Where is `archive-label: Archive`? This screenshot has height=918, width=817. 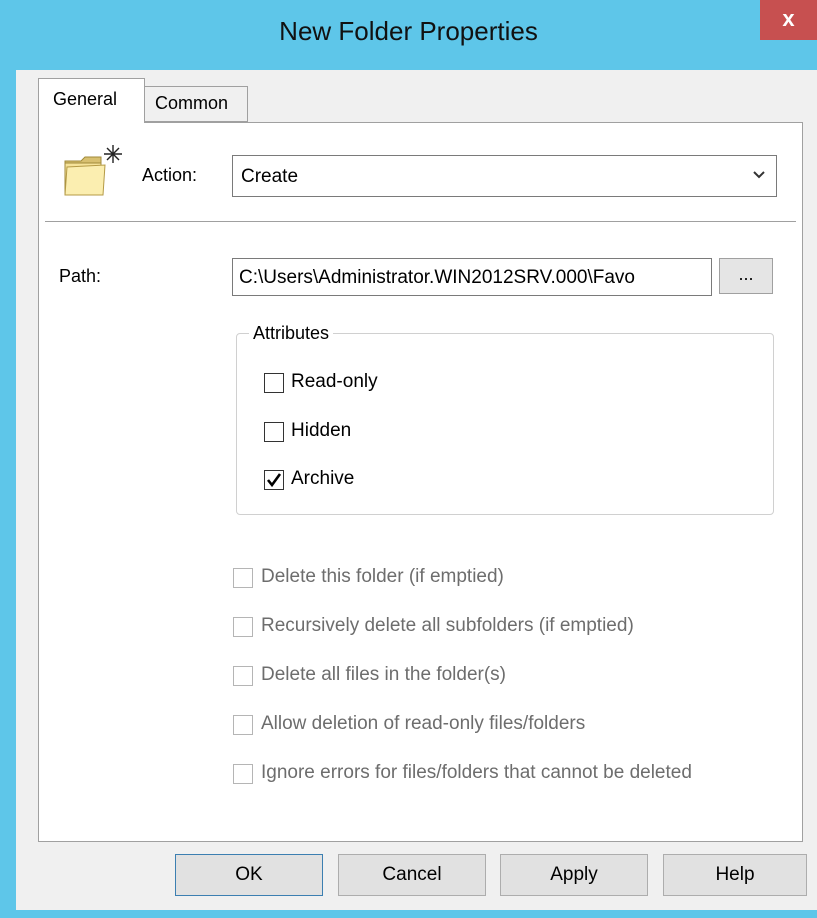
archive-label: Archive is located at coordinates (322, 479).